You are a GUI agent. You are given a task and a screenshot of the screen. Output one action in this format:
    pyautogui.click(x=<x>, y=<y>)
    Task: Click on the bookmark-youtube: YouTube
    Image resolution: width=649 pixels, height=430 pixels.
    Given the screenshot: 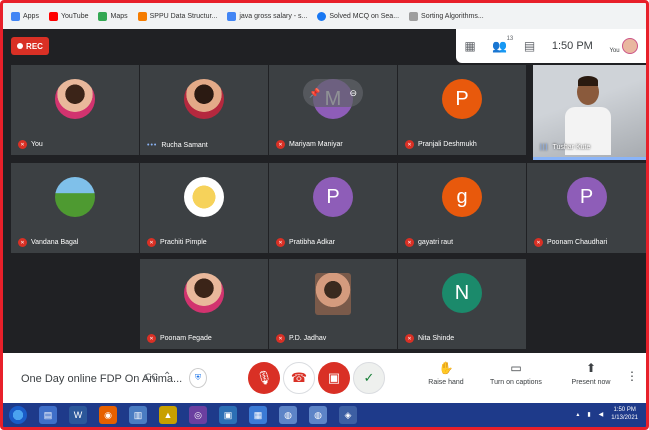 What is the action you would take?
    pyautogui.click(x=68, y=16)
    